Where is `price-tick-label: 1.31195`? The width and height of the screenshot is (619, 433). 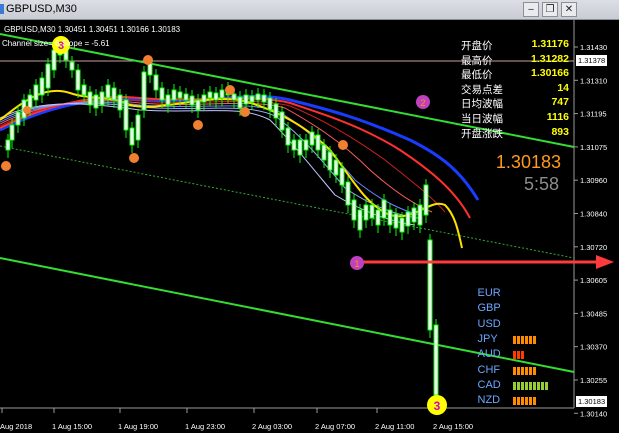
price-tick-label: 1.31195 is located at coordinates (593, 114).